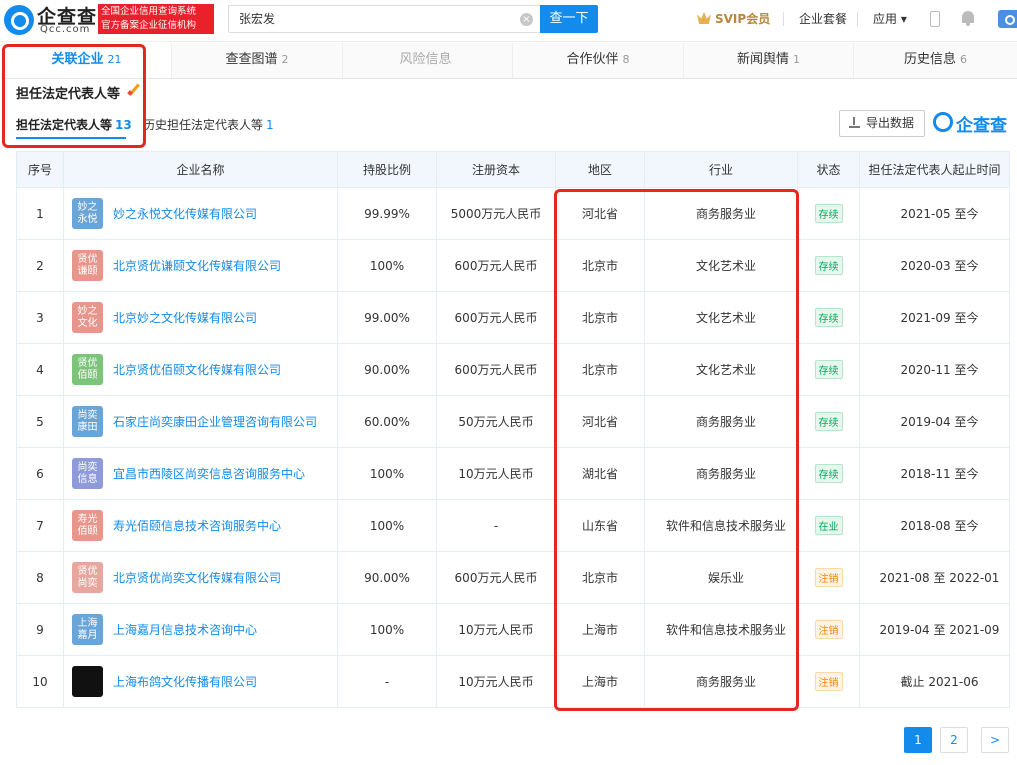  I want to click on tab-partners: 合作伙伴 8, so click(598, 60).